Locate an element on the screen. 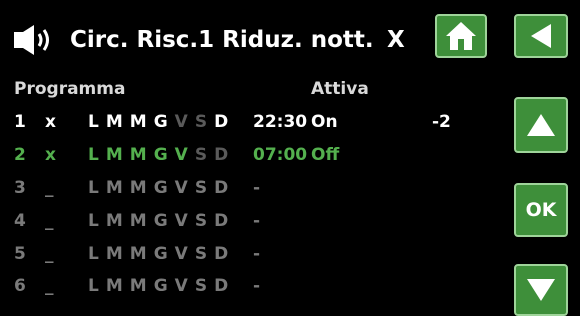 The image size is (580, 316). back-button is located at coordinates (541, 36).